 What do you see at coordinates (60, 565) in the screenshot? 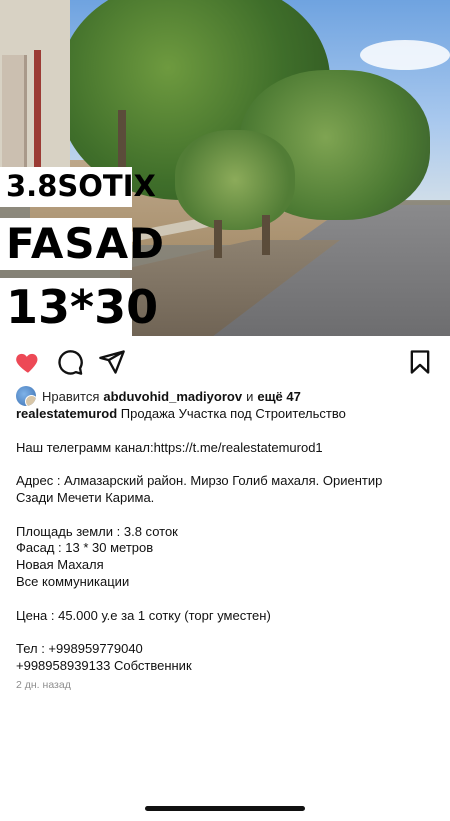
I see `caption-line-district: Новая Махаля` at bounding box center [60, 565].